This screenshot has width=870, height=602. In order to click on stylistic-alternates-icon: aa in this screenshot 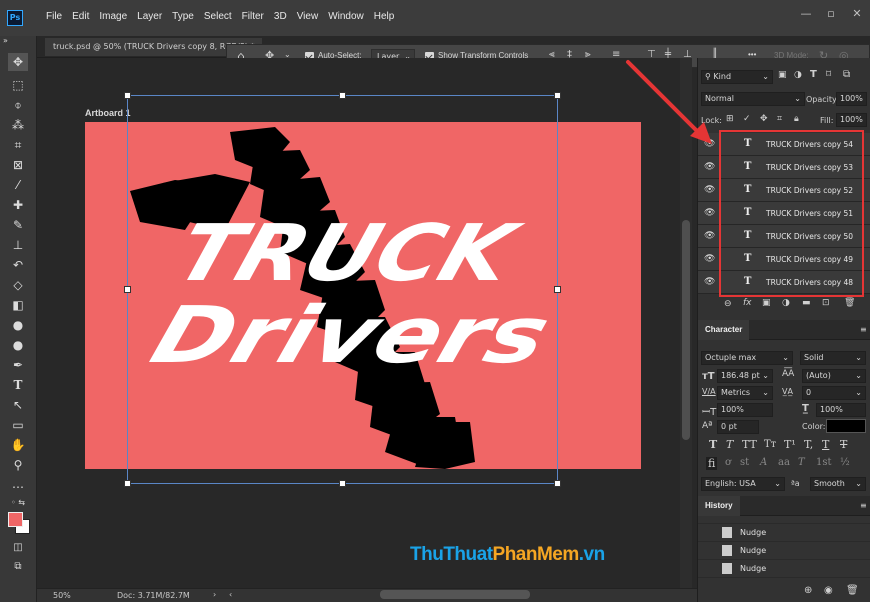, I will do `click(784, 462)`.